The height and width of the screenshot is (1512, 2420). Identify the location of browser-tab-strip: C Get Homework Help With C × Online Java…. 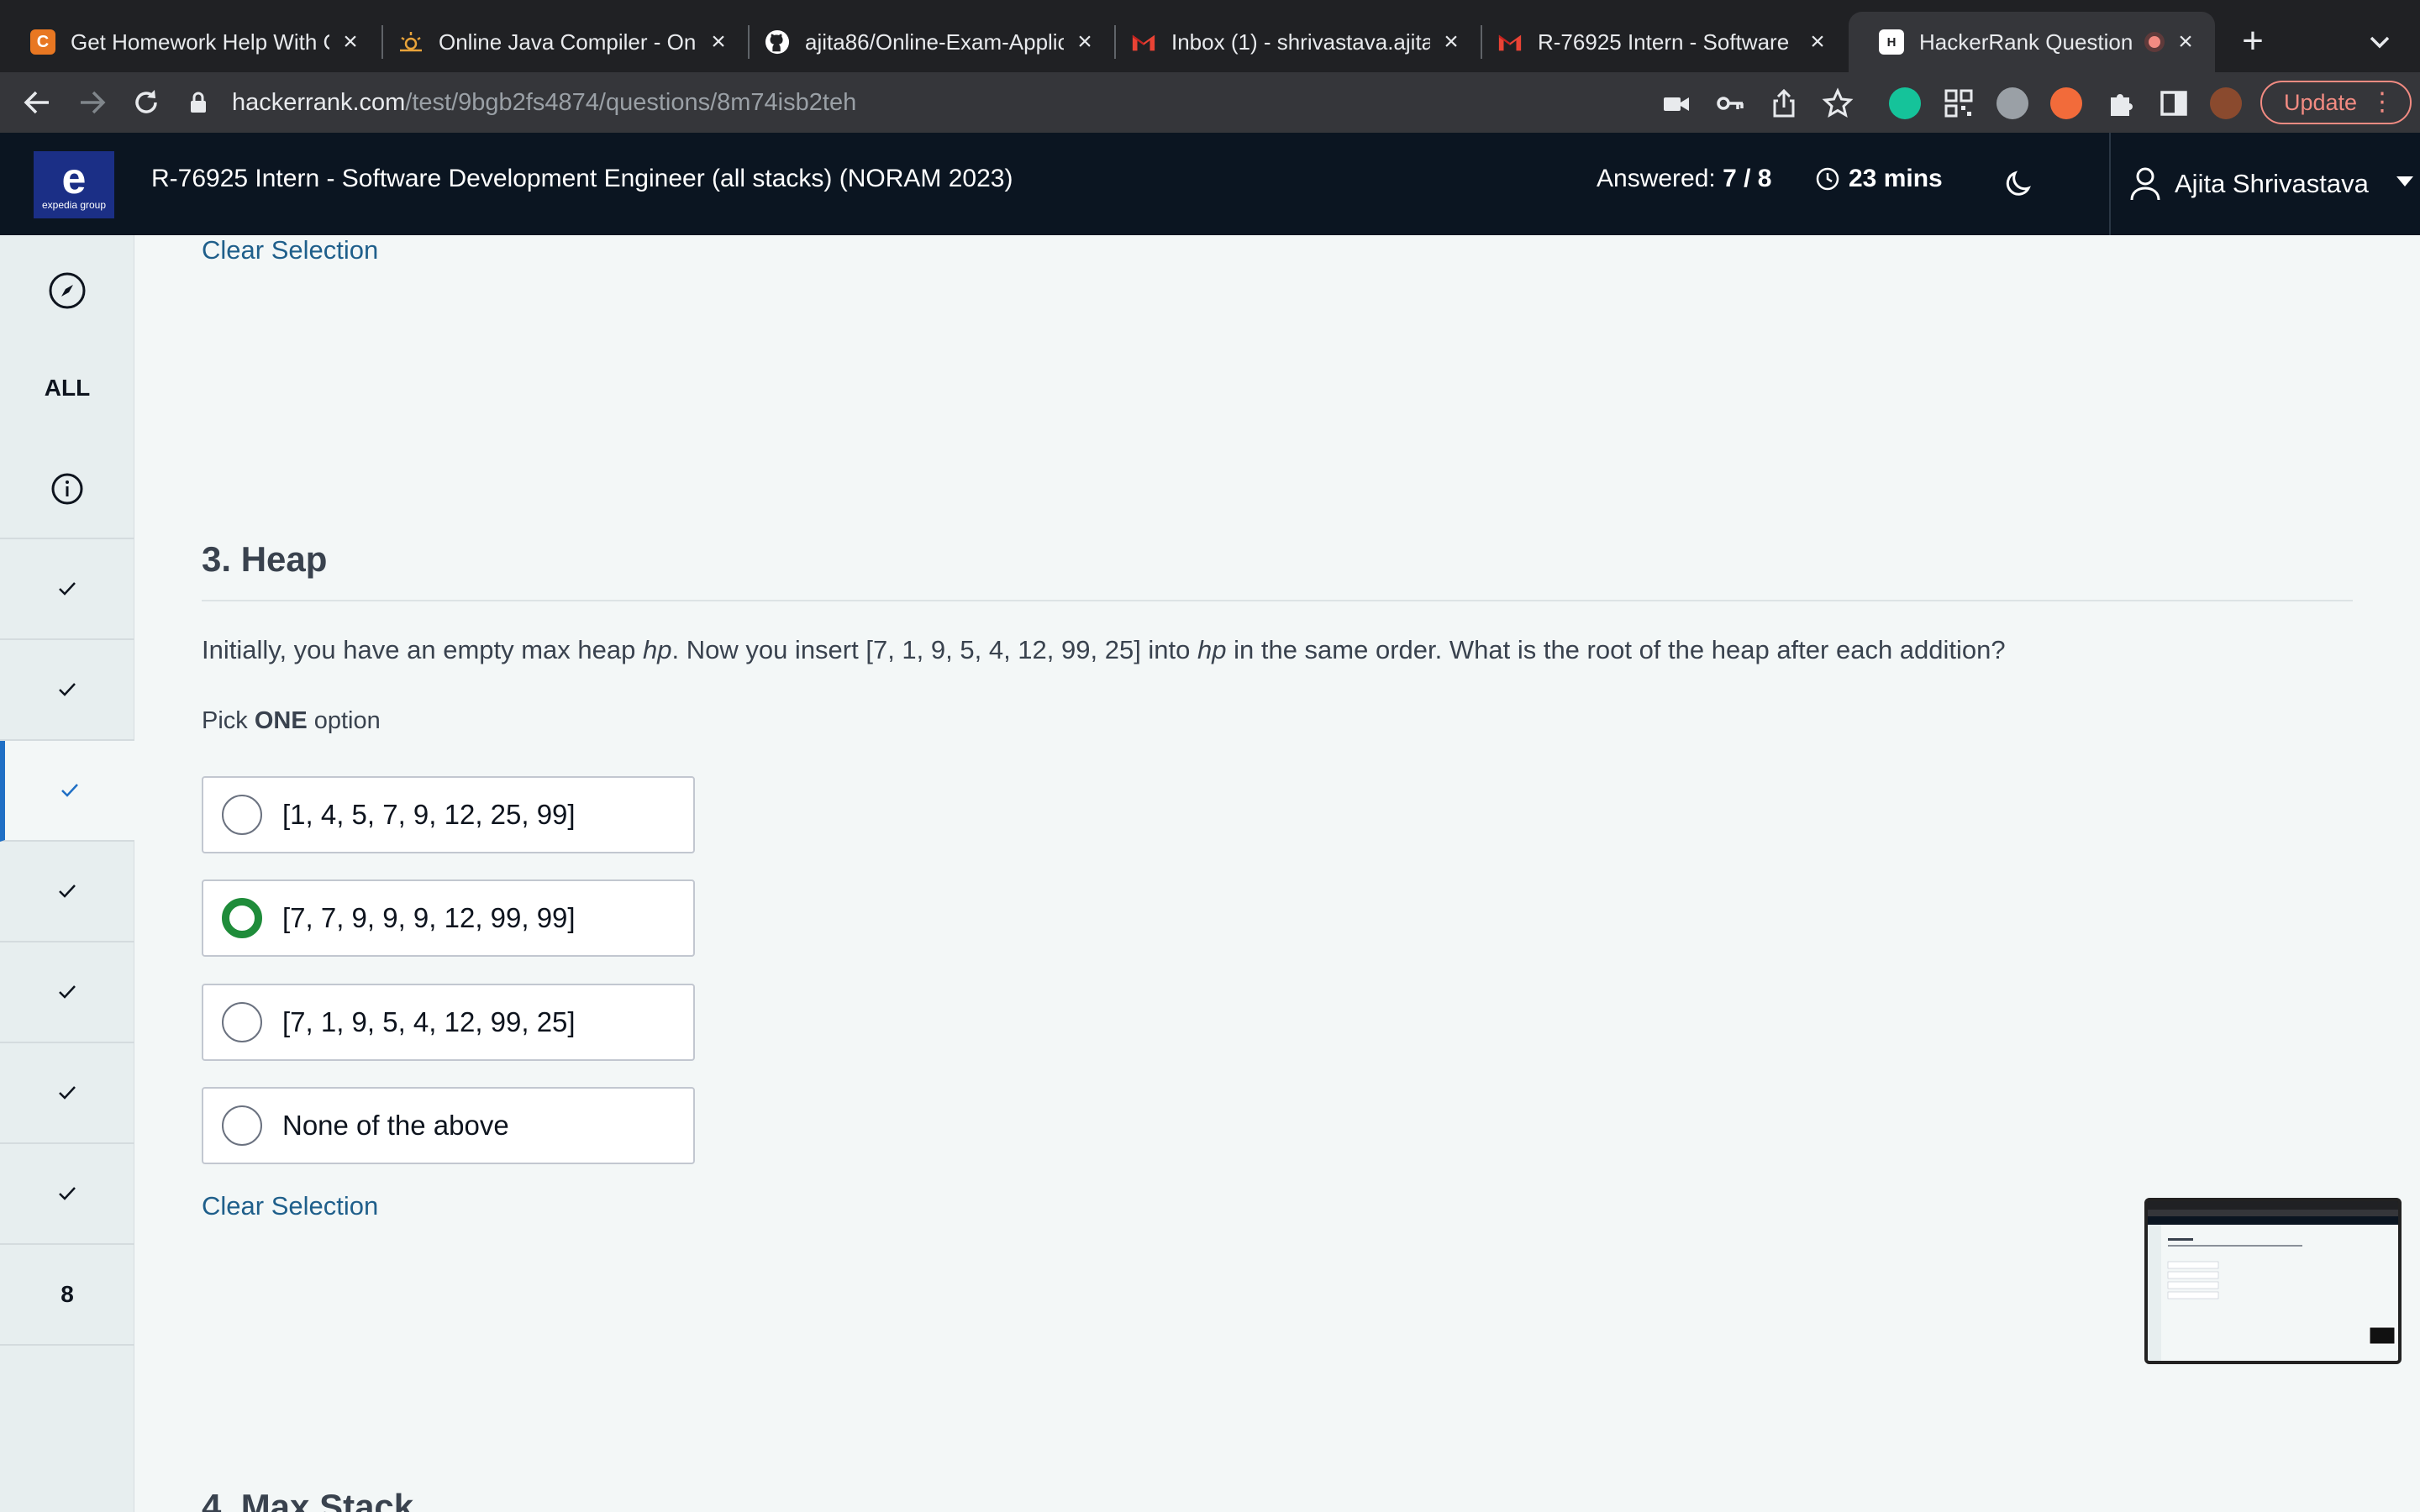
(1210, 36).